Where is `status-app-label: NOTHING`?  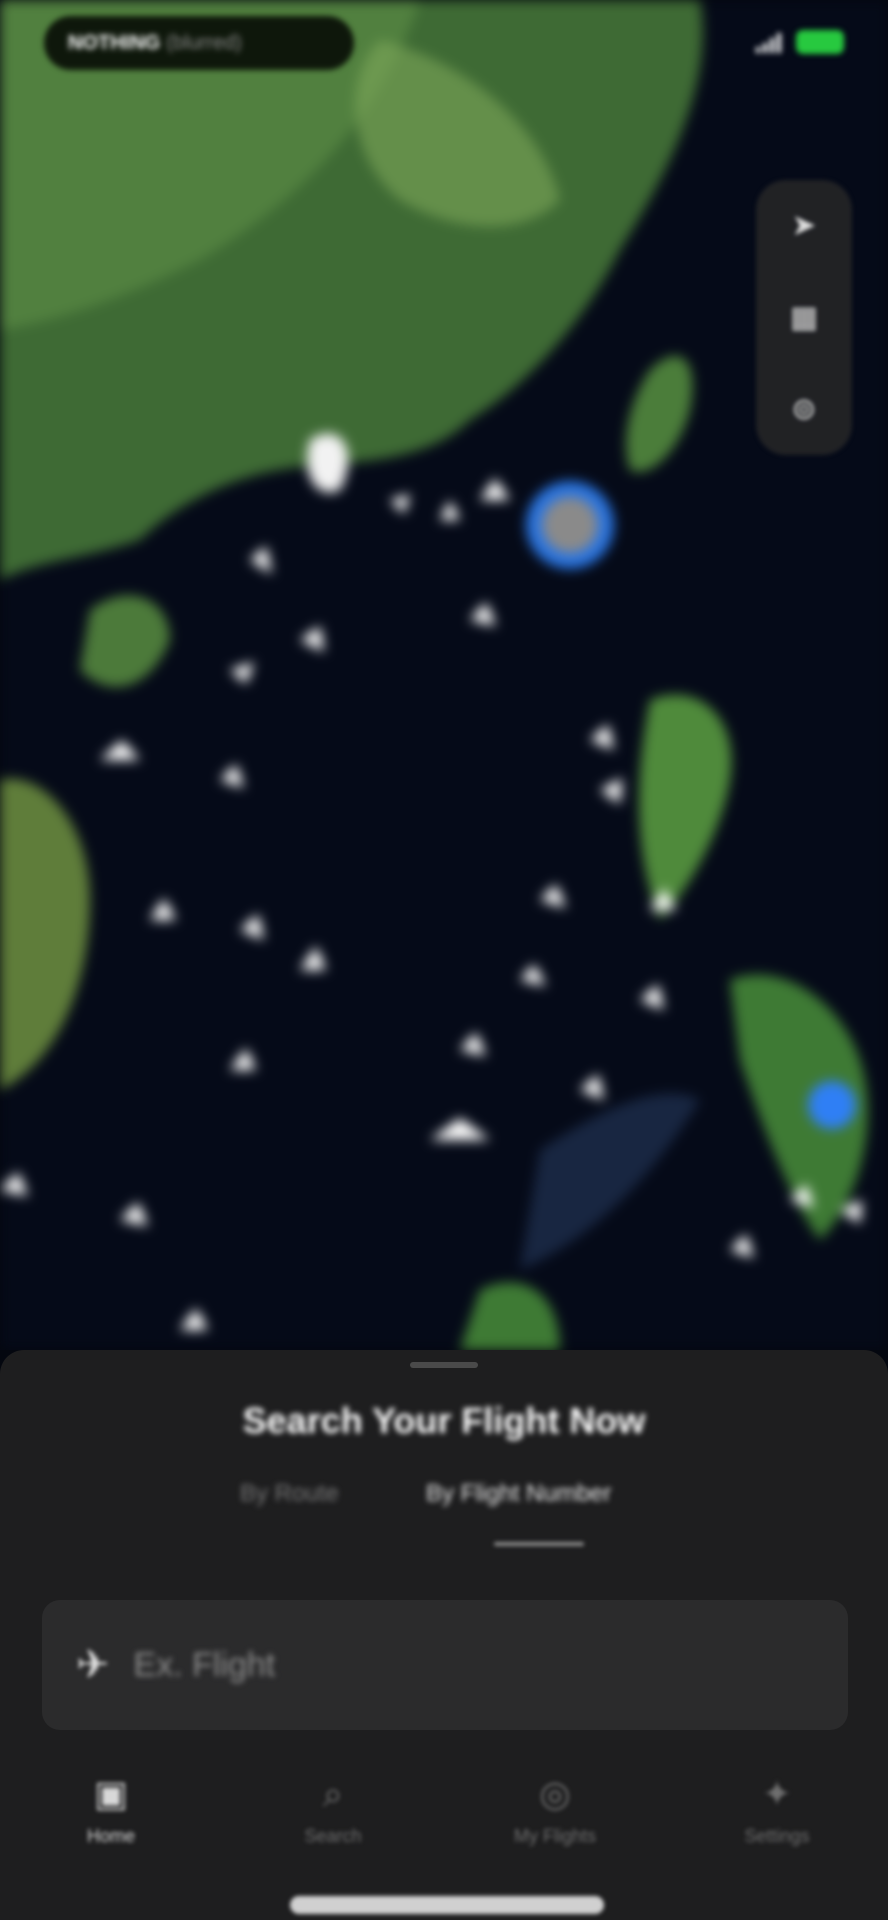
status-app-label: NOTHING is located at coordinates (114, 42).